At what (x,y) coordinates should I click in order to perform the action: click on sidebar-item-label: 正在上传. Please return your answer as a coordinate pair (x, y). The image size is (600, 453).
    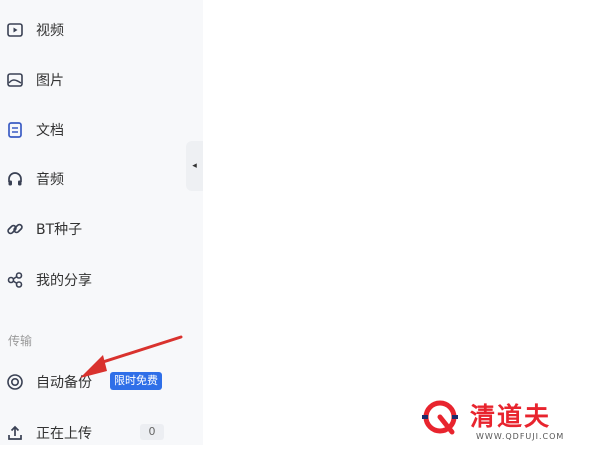
    Looking at the image, I should click on (64, 434).